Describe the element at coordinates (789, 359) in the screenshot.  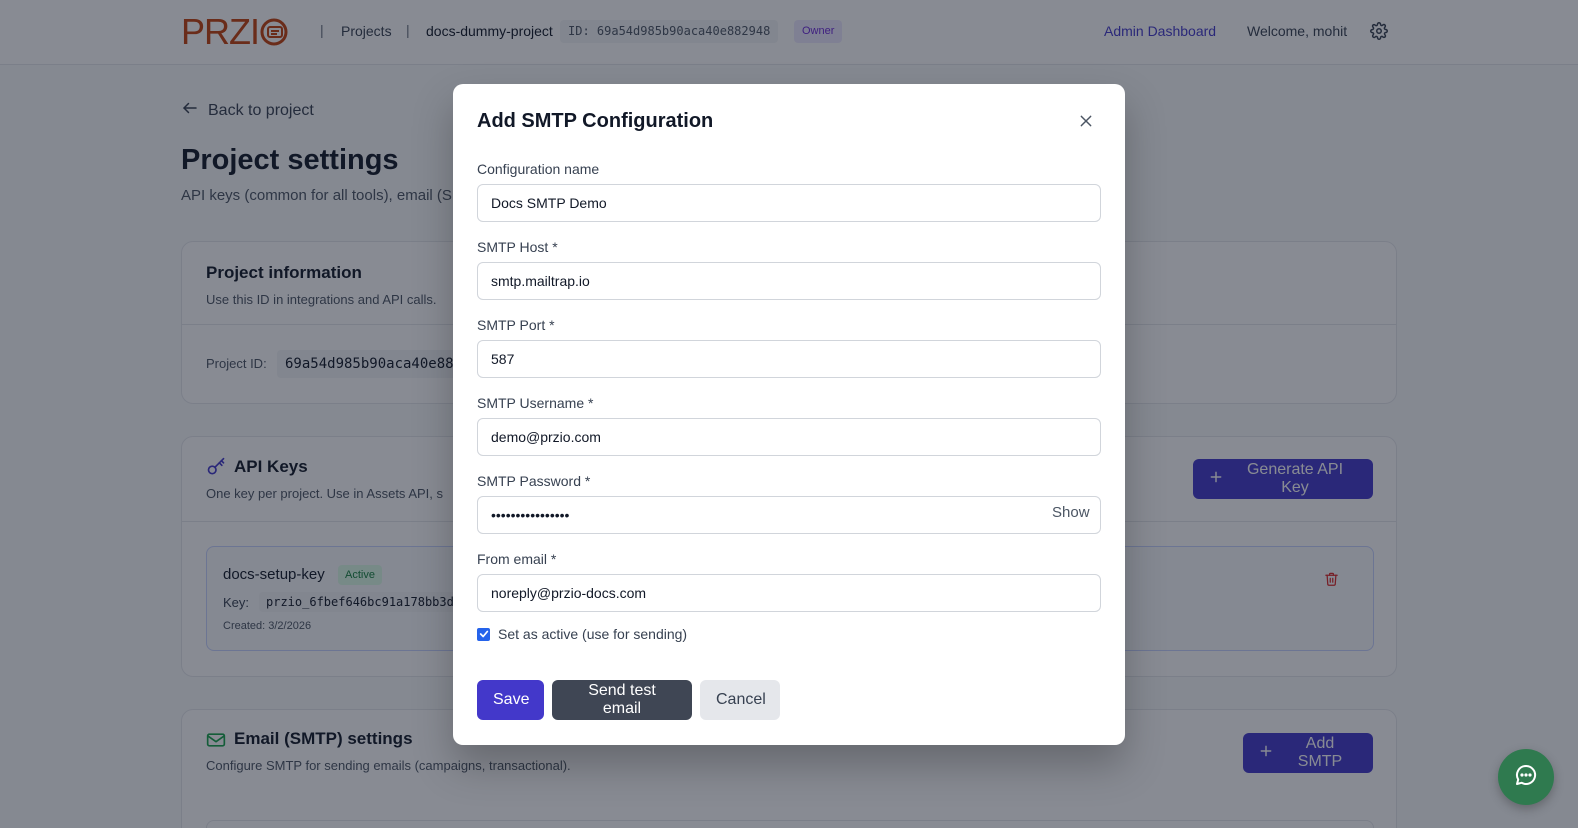
I see `smtp-port-input` at that location.